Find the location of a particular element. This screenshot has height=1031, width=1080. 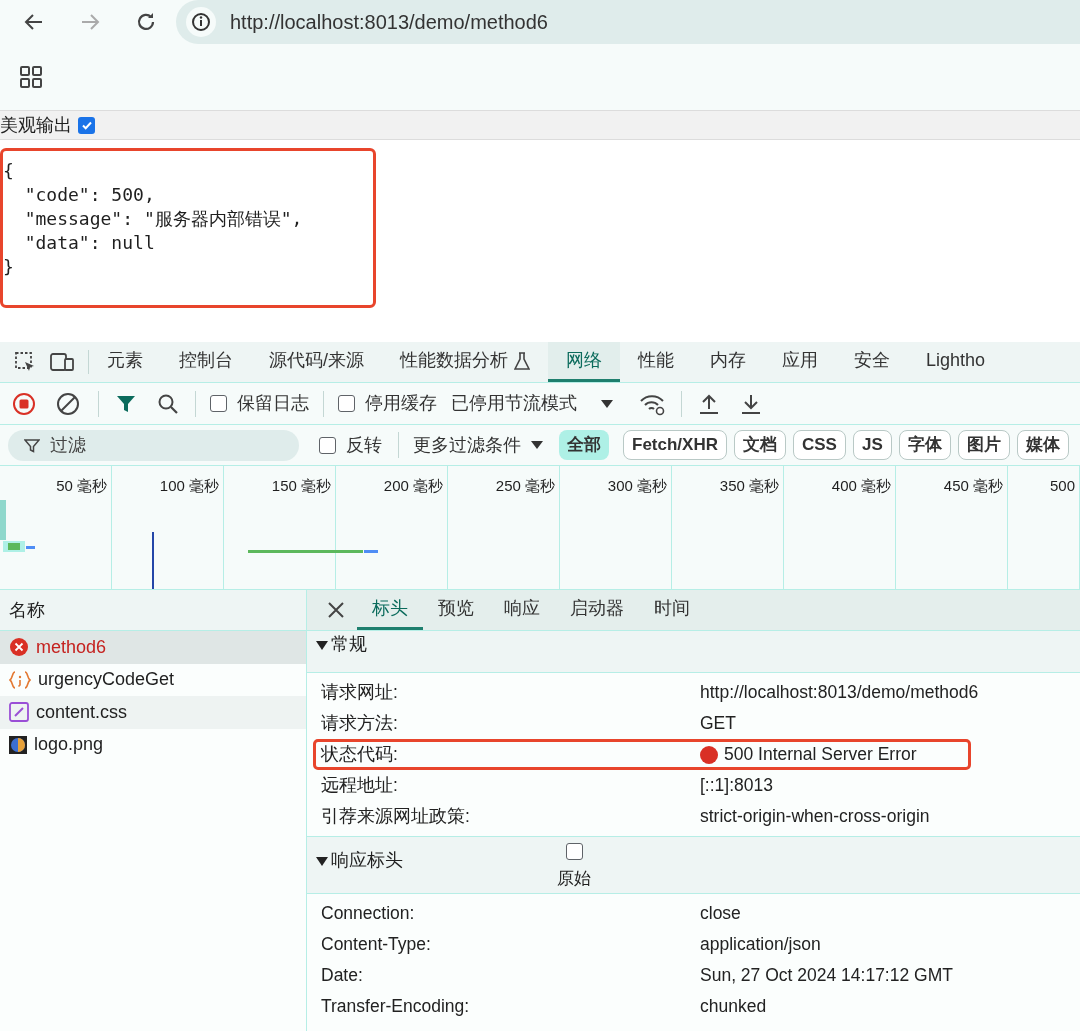

record-stop-icon is located at coordinates (24, 403).